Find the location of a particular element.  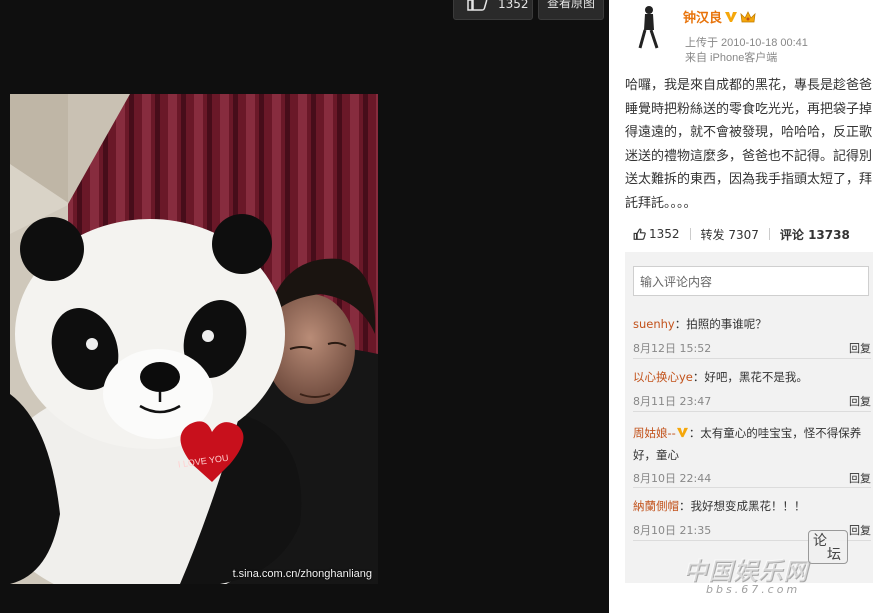

photo-watermark: t.sina.com.cn/zhonghanliang is located at coordinates (302, 574).